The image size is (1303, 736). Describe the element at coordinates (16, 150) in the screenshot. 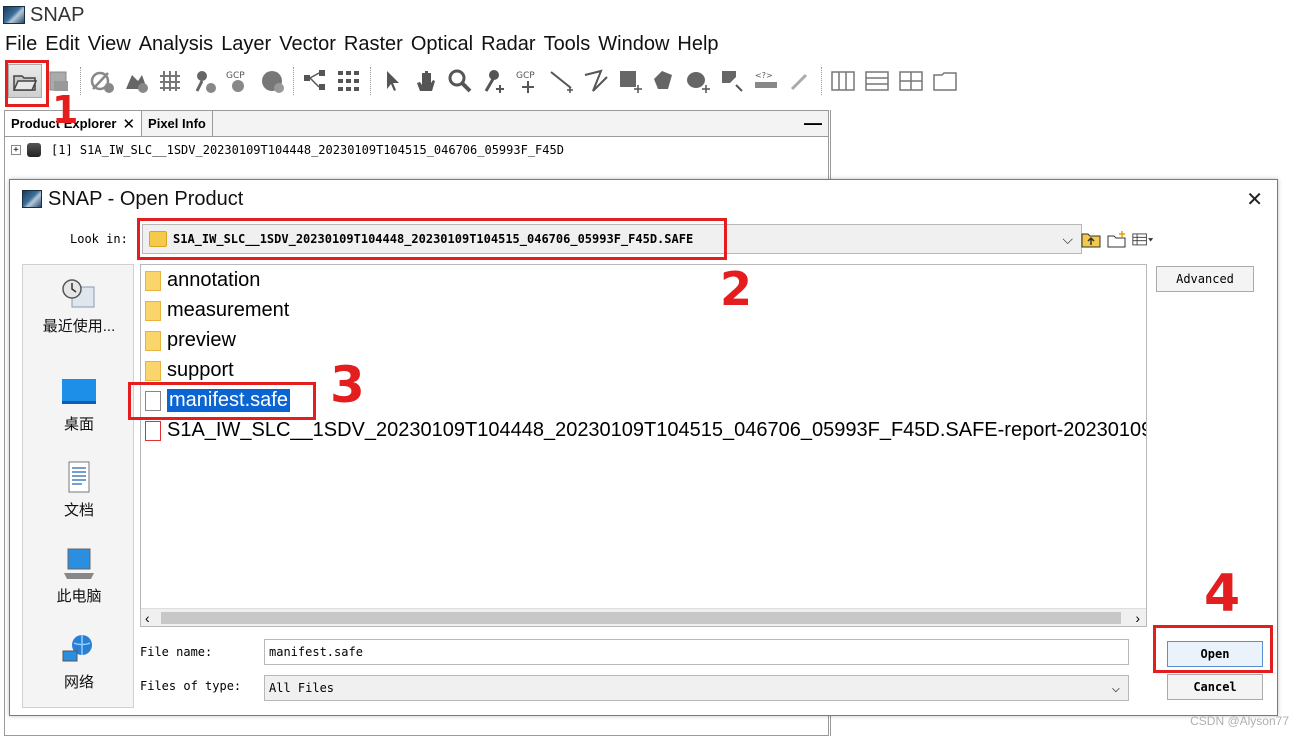

I see `expand-icon: +` at that location.